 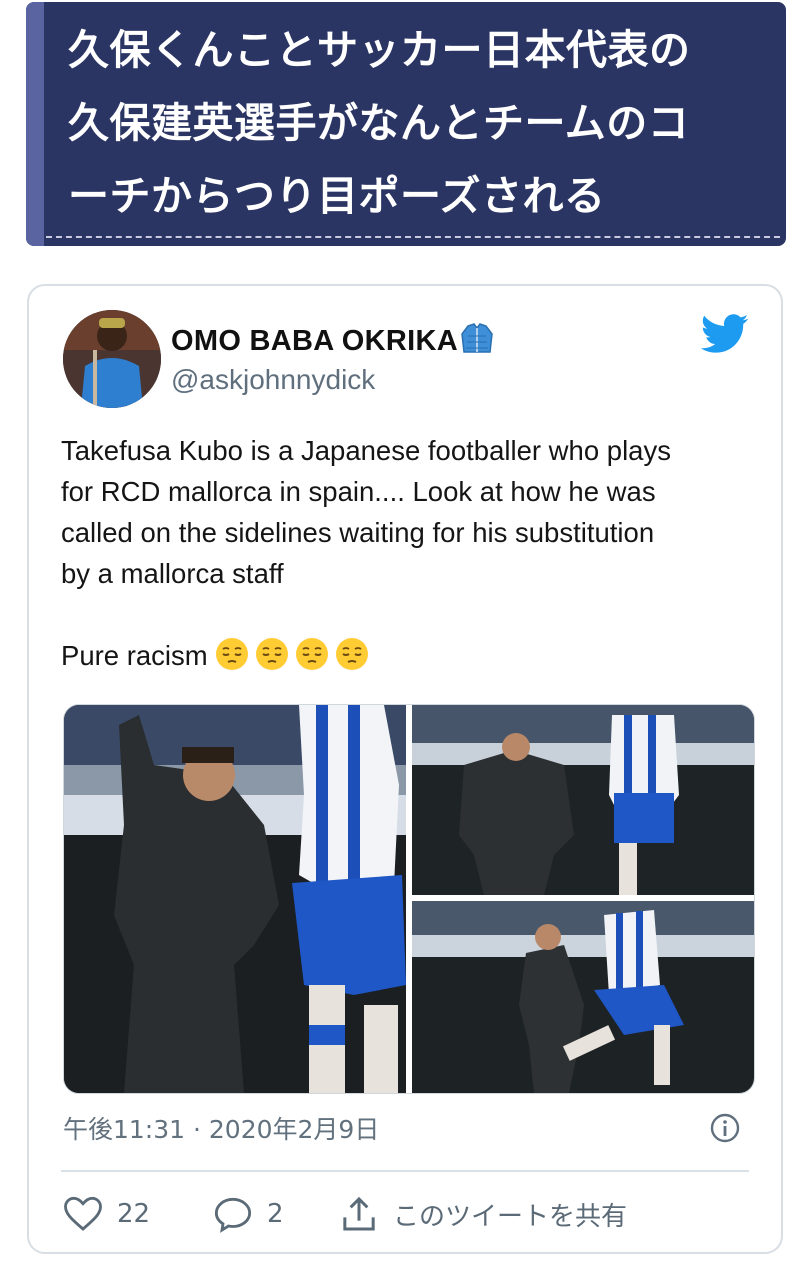 What do you see at coordinates (477, 342) in the screenshot?
I see `jacket-emoji-icon` at bounding box center [477, 342].